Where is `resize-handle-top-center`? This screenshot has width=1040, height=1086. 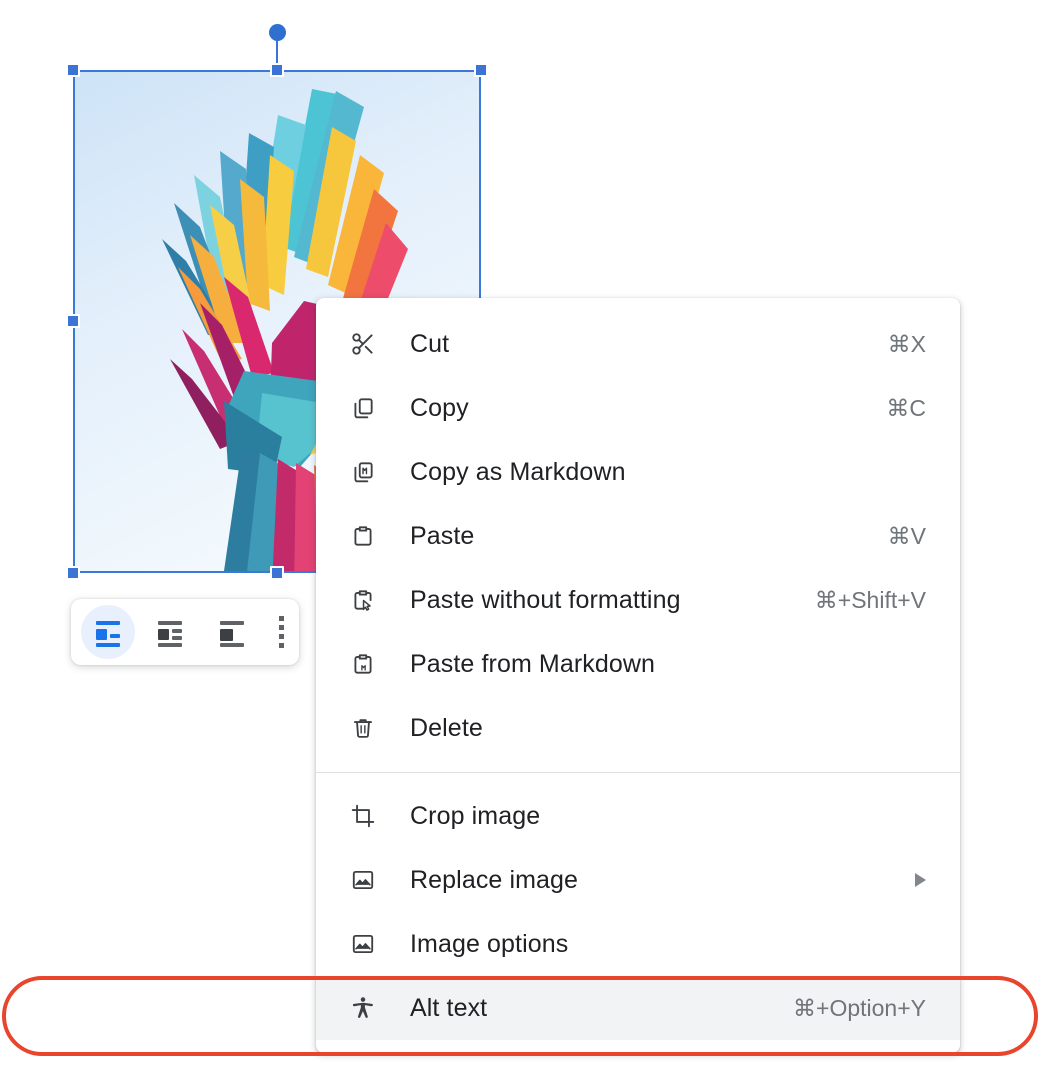
resize-handle-top-center is located at coordinates (277, 70).